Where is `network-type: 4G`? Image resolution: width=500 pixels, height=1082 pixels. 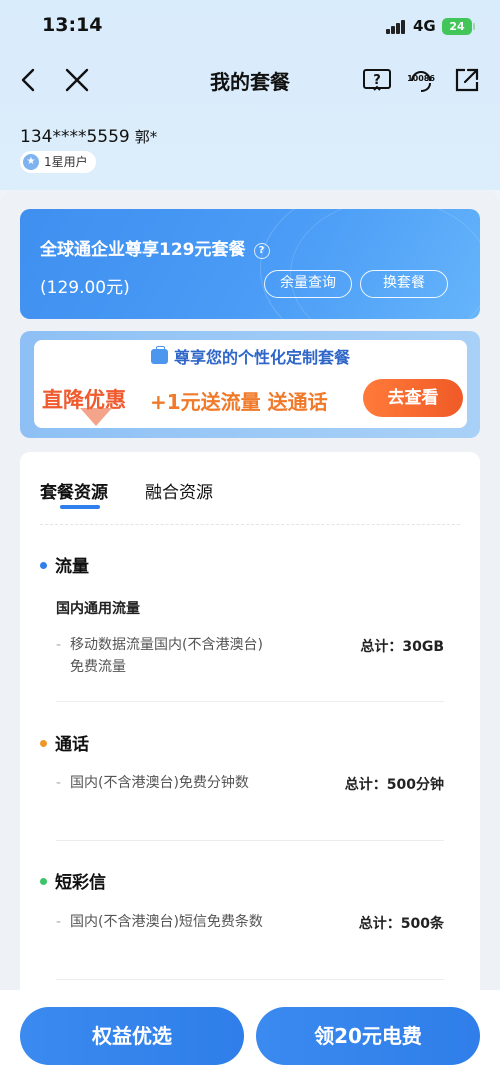 network-type: 4G is located at coordinates (424, 26).